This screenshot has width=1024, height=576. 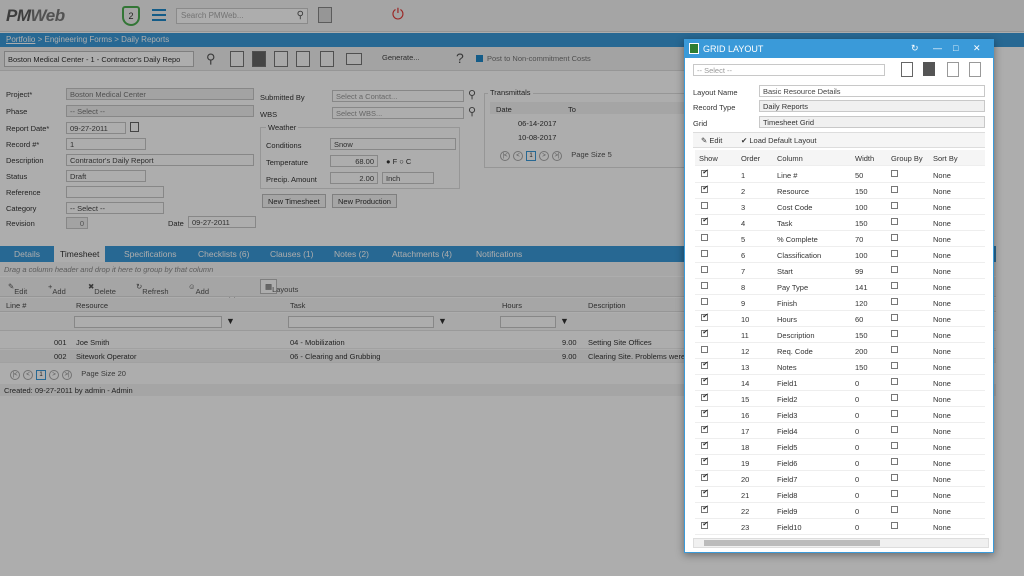 I want to click on layout-row: 21 Field8 0 None, so click(x=840, y=495).